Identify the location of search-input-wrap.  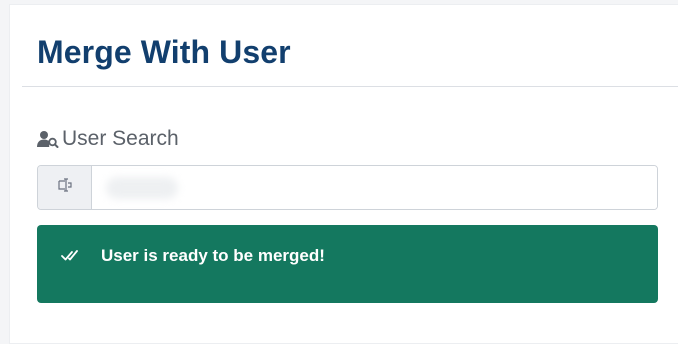
(374, 187).